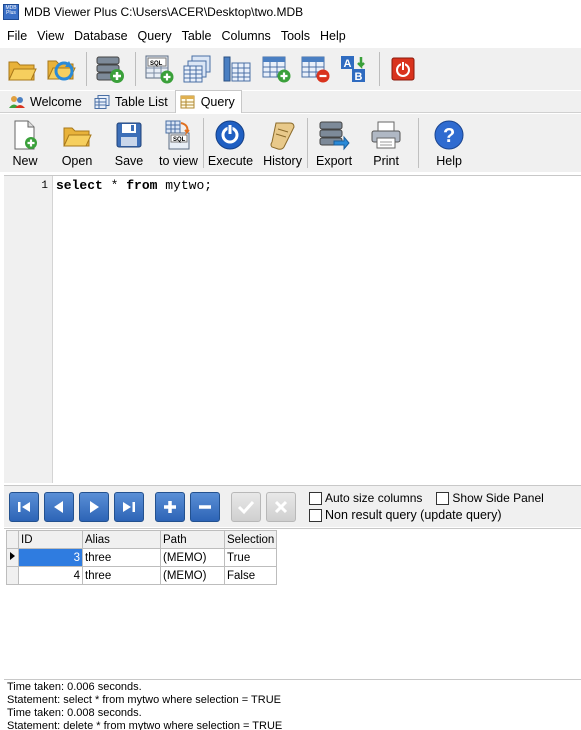 Image resolution: width=581 pixels, height=730 pixels. I want to click on post-edit-button, so click(246, 506).